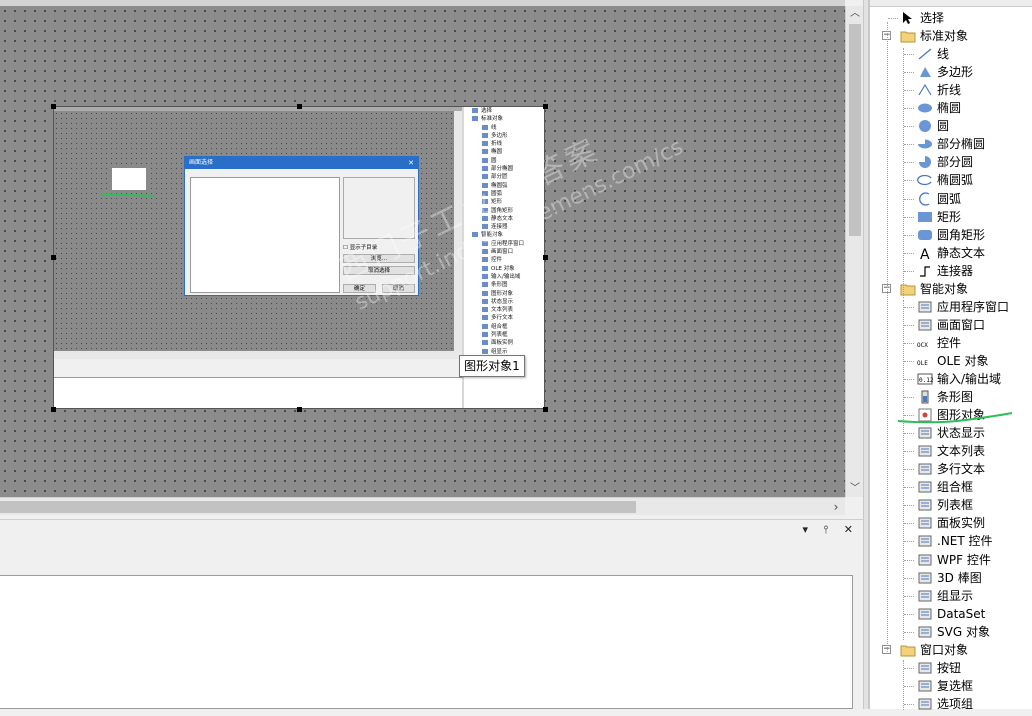 The image size is (1032, 716). Describe the element at coordinates (506, 260) in the screenshot. I see `embedded-tree-item: 控件` at that location.